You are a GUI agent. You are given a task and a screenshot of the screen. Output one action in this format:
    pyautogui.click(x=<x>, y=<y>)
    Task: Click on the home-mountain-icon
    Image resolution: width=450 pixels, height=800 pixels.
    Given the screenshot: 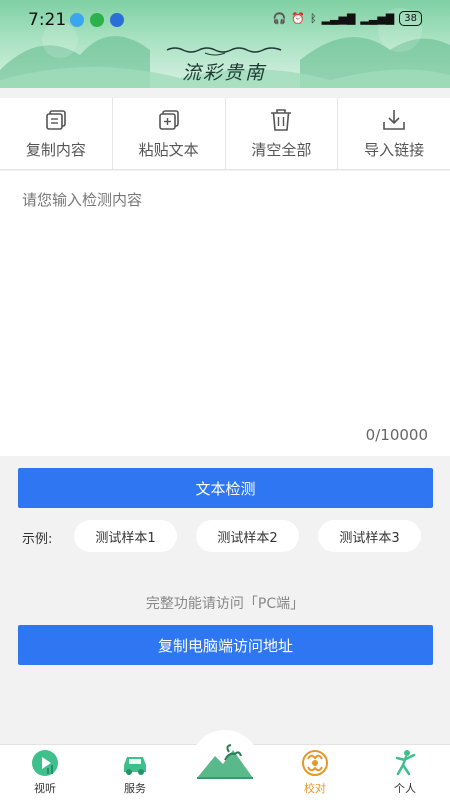 What is the action you would take?
    pyautogui.click(x=225, y=761)
    